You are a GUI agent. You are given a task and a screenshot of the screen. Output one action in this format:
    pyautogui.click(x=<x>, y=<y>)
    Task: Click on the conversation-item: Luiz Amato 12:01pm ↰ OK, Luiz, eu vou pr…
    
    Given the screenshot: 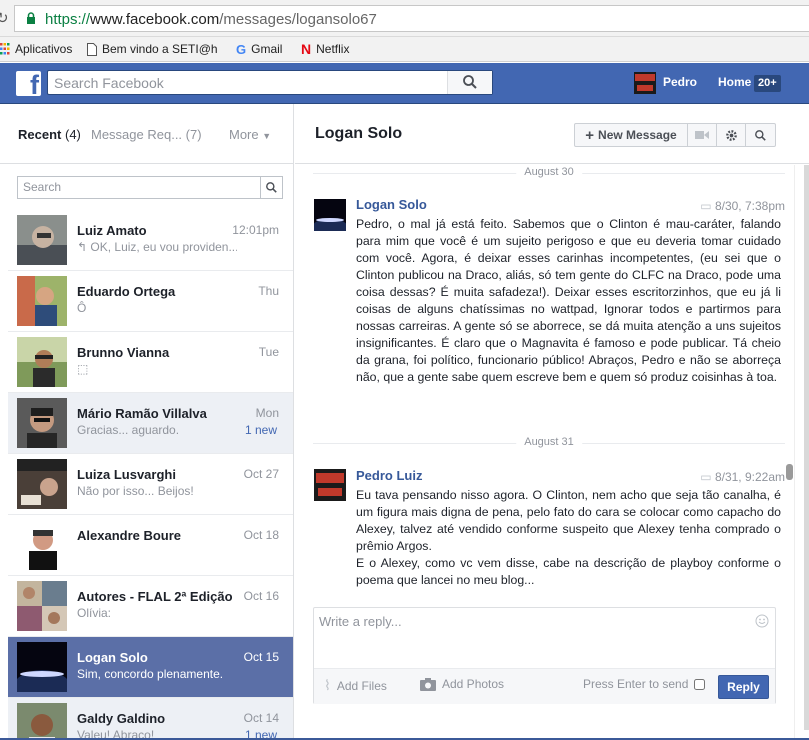 What is the action you would take?
    pyautogui.click(x=150, y=240)
    